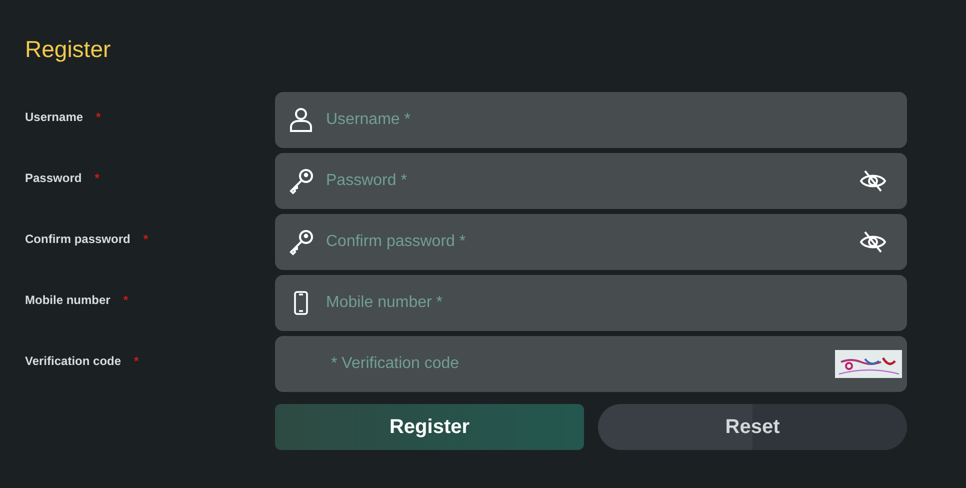  Describe the element at coordinates (67, 300) in the screenshot. I see `field-label: Mobile number` at that location.